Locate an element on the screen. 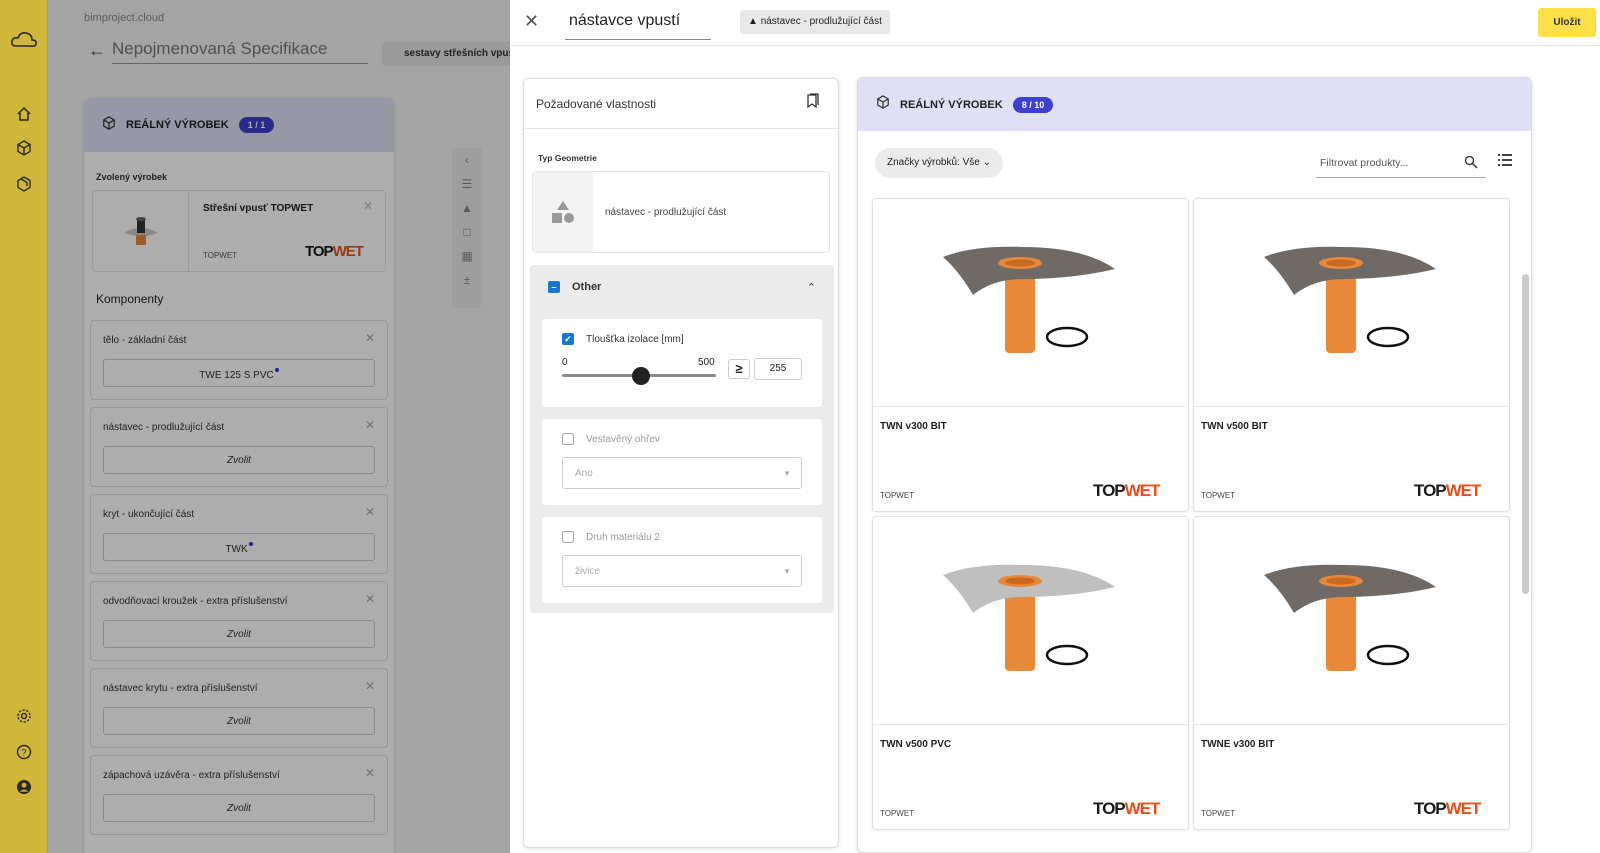 The height and width of the screenshot is (853, 1600). results-scrollbar is located at coordinates (1525, 434).